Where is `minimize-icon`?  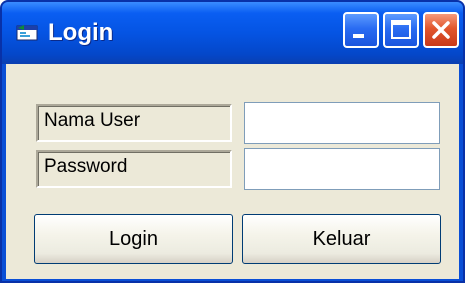 minimize-icon is located at coordinates (358, 36).